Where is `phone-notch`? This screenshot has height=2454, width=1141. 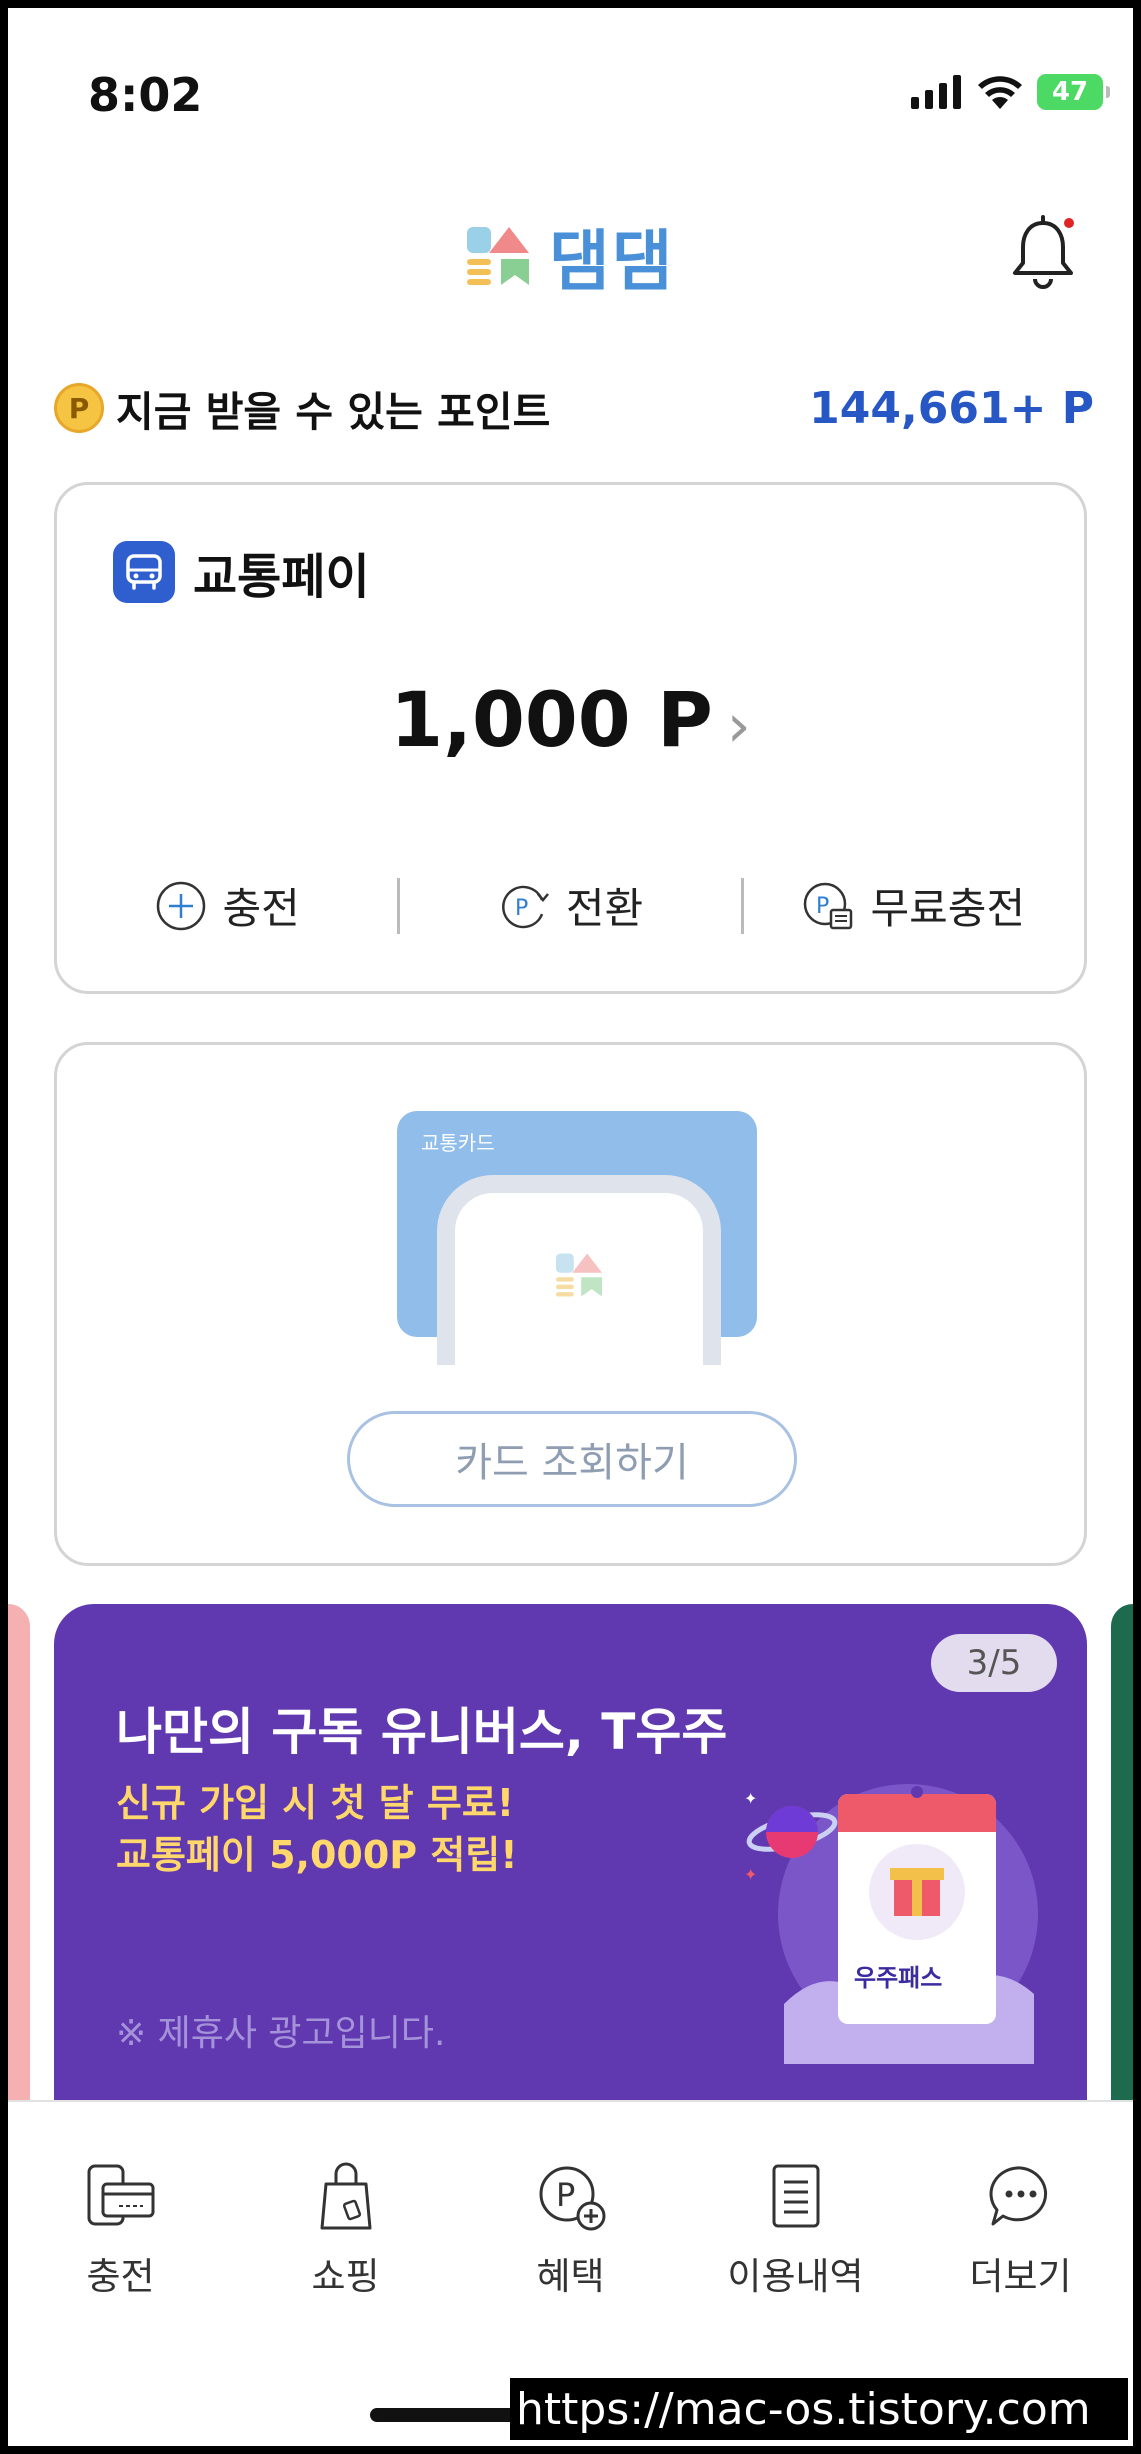 phone-notch is located at coordinates (597, 1203).